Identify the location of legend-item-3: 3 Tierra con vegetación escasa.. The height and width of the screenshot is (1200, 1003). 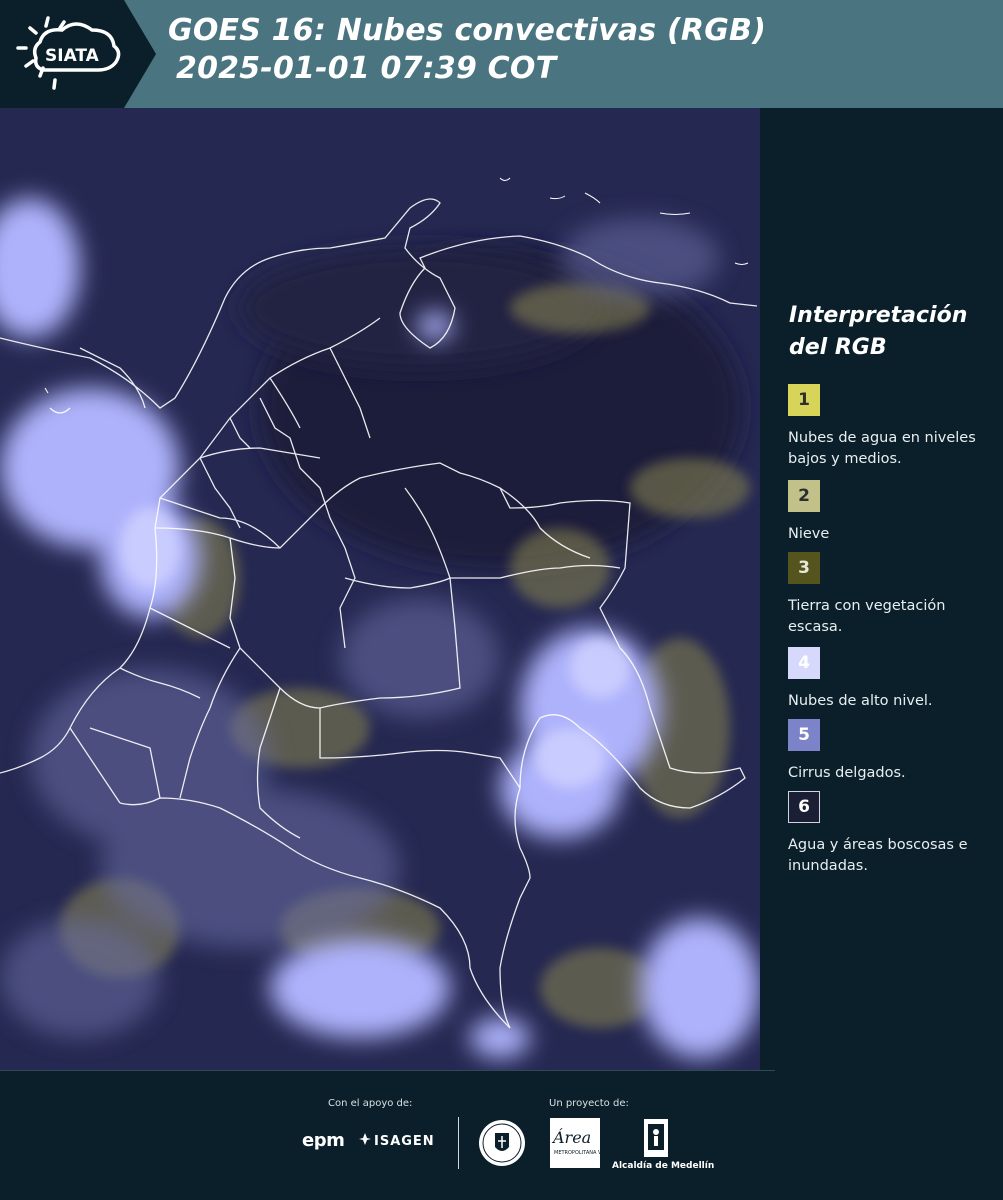
(890, 595).